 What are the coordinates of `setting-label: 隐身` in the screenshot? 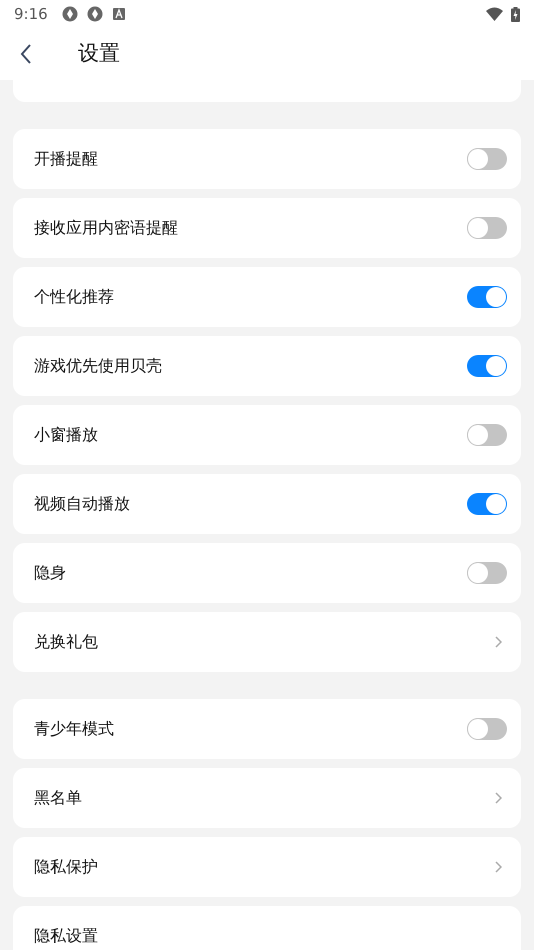 It's located at (50, 573).